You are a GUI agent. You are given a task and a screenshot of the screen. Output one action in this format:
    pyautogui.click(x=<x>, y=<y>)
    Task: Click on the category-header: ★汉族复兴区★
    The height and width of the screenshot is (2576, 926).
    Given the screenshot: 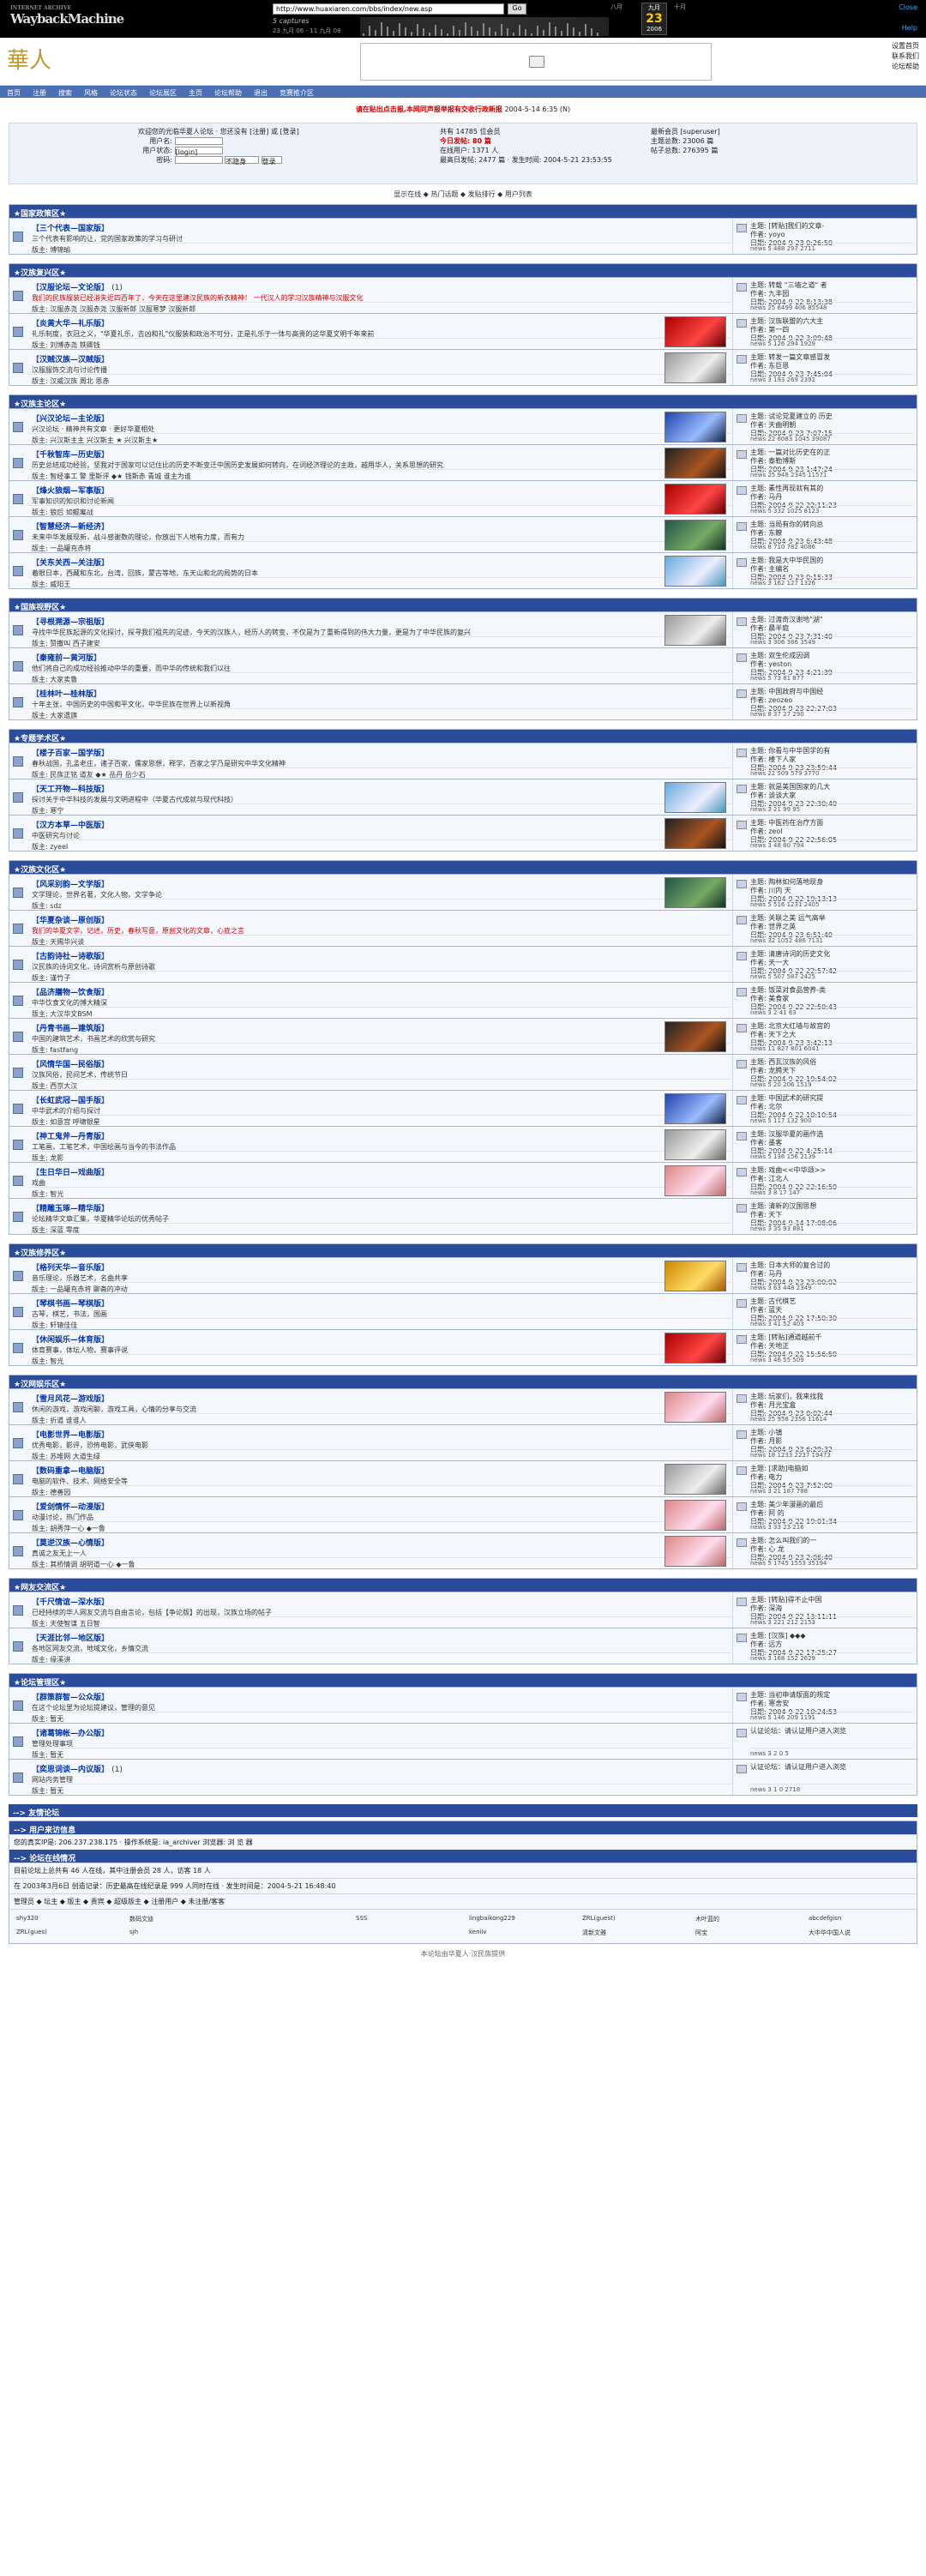 What is the action you would take?
    pyautogui.click(x=463, y=271)
    